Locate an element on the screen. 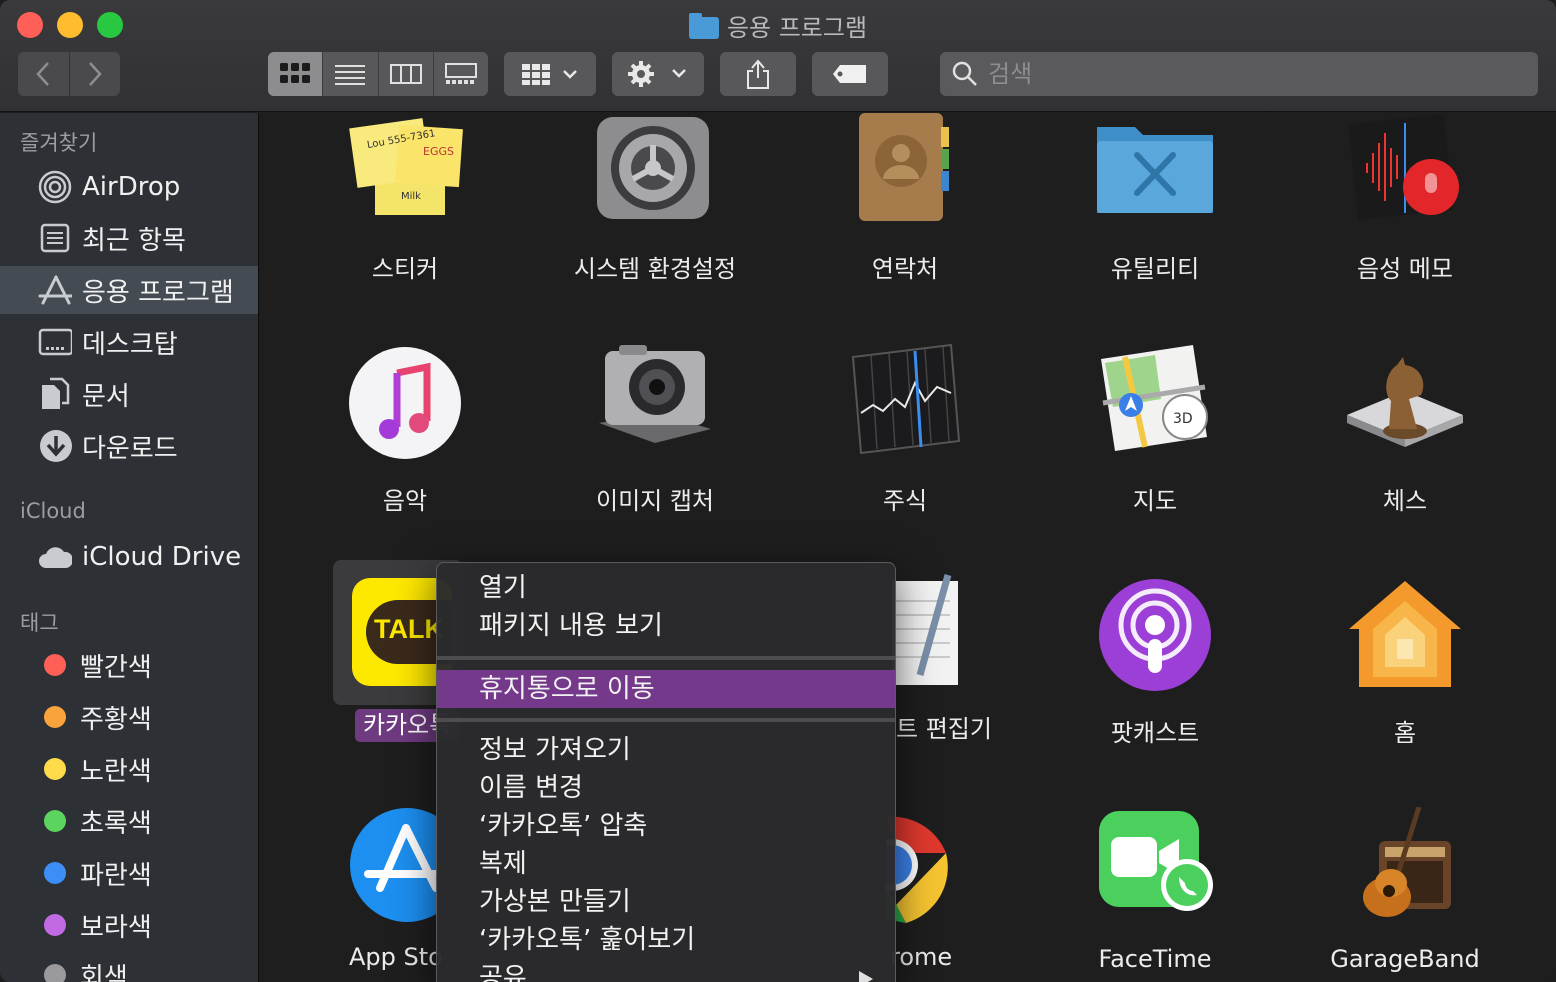  app-label: GarageBand is located at coordinates (1405, 959).